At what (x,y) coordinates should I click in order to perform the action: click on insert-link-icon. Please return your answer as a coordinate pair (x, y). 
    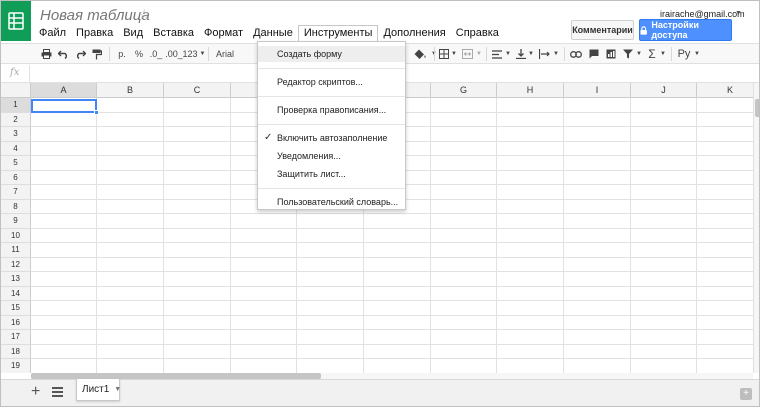
    Looking at the image, I should click on (576, 54).